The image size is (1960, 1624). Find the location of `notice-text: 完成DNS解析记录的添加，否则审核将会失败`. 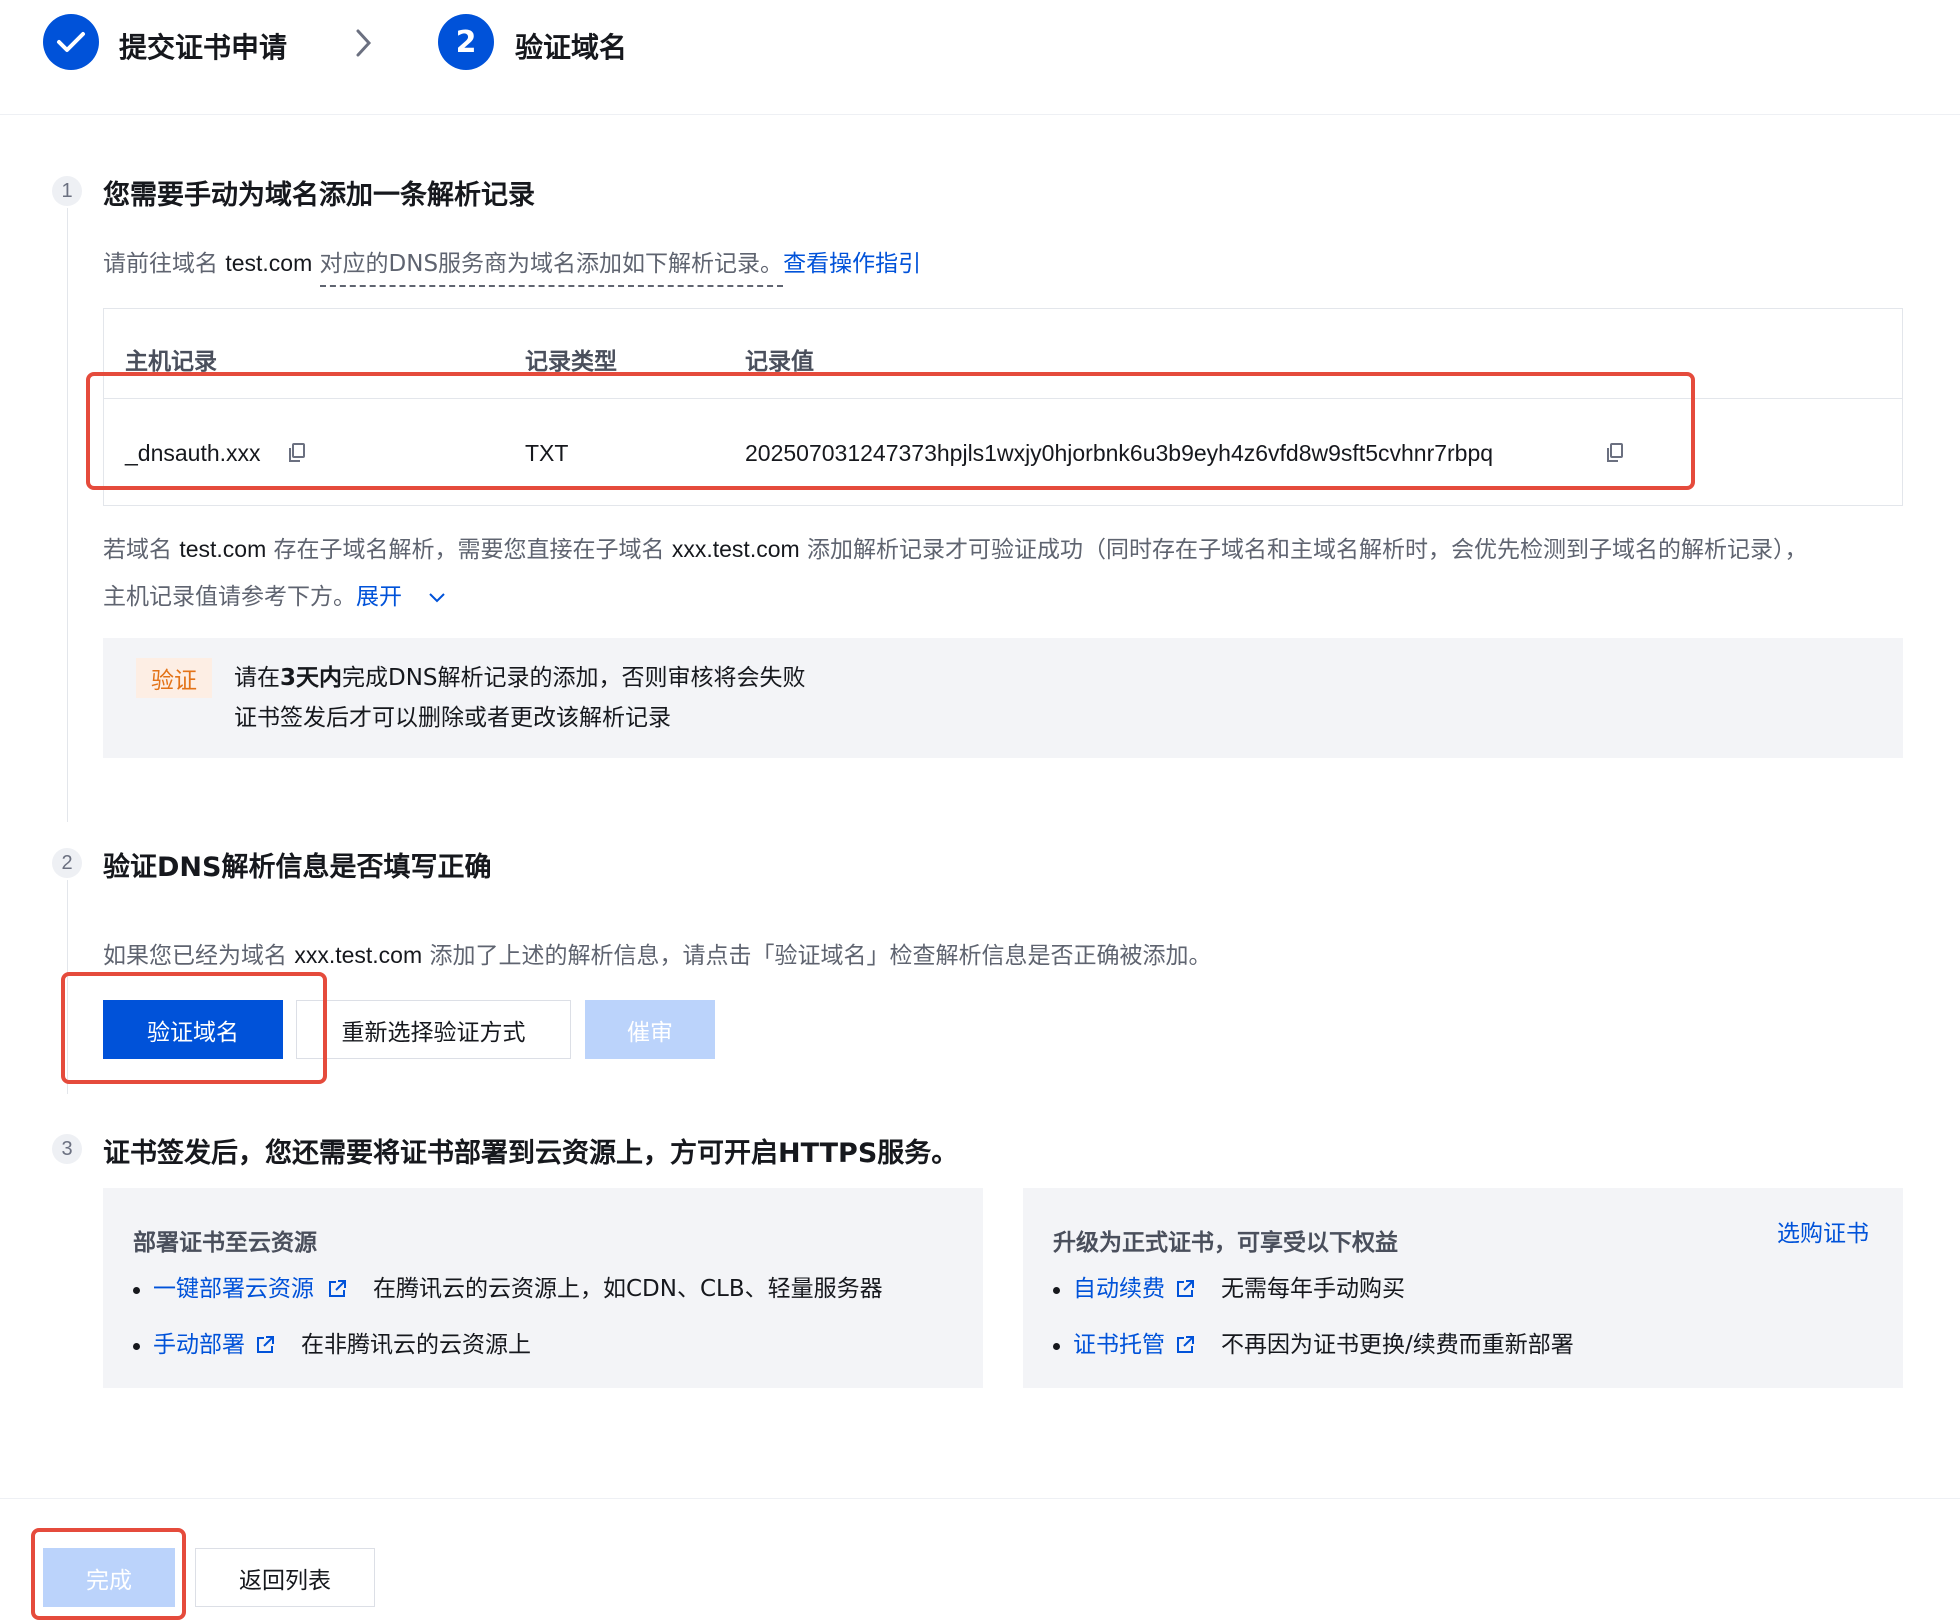

notice-text: 完成DNS解析记录的添加，否则审核将会失败 is located at coordinates (574, 678).